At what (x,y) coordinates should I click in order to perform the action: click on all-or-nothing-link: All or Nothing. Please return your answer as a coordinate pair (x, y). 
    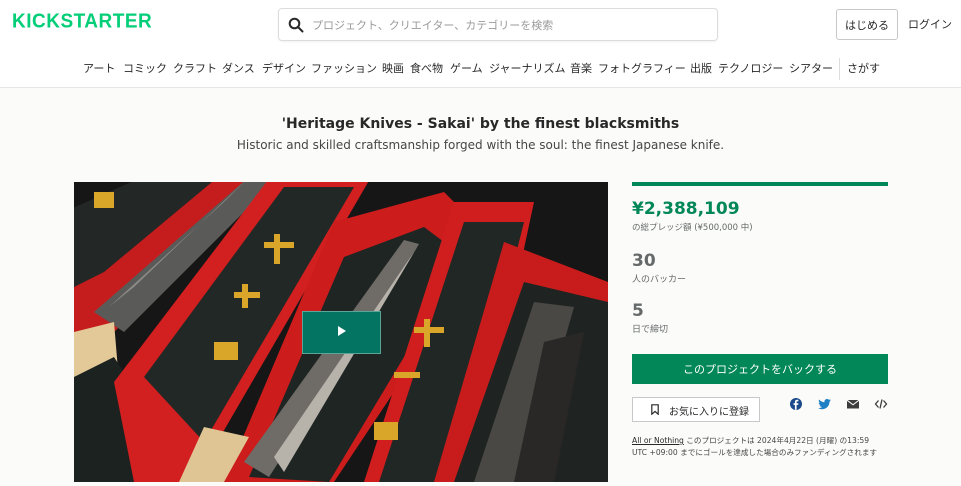
    Looking at the image, I should click on (658, 440).